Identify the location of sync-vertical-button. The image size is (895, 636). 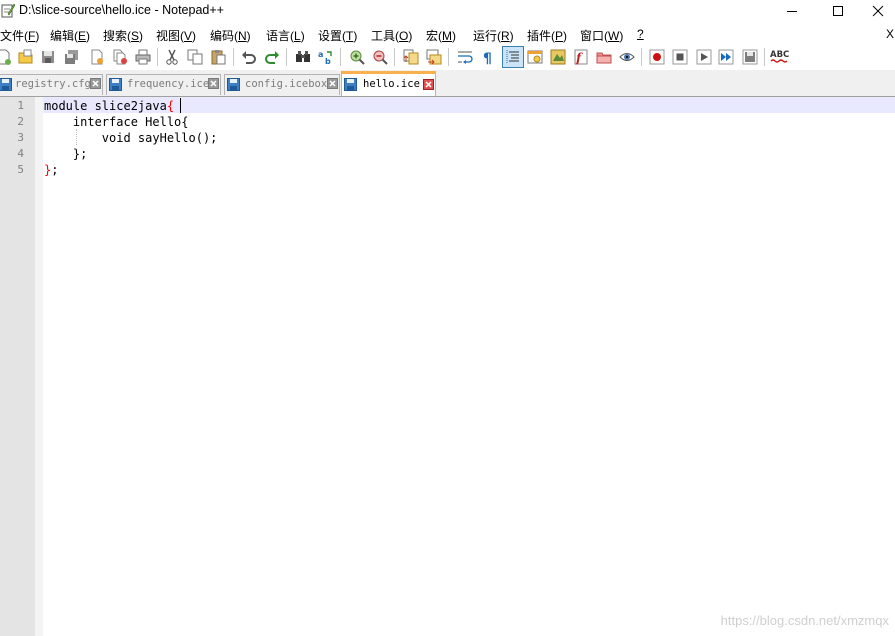
(411, 57).